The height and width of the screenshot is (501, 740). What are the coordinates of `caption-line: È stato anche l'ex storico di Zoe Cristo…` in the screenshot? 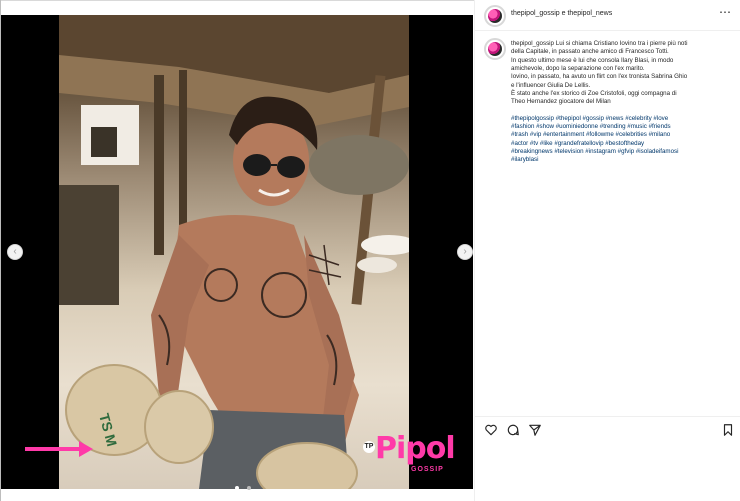 It's located at (594, 94).